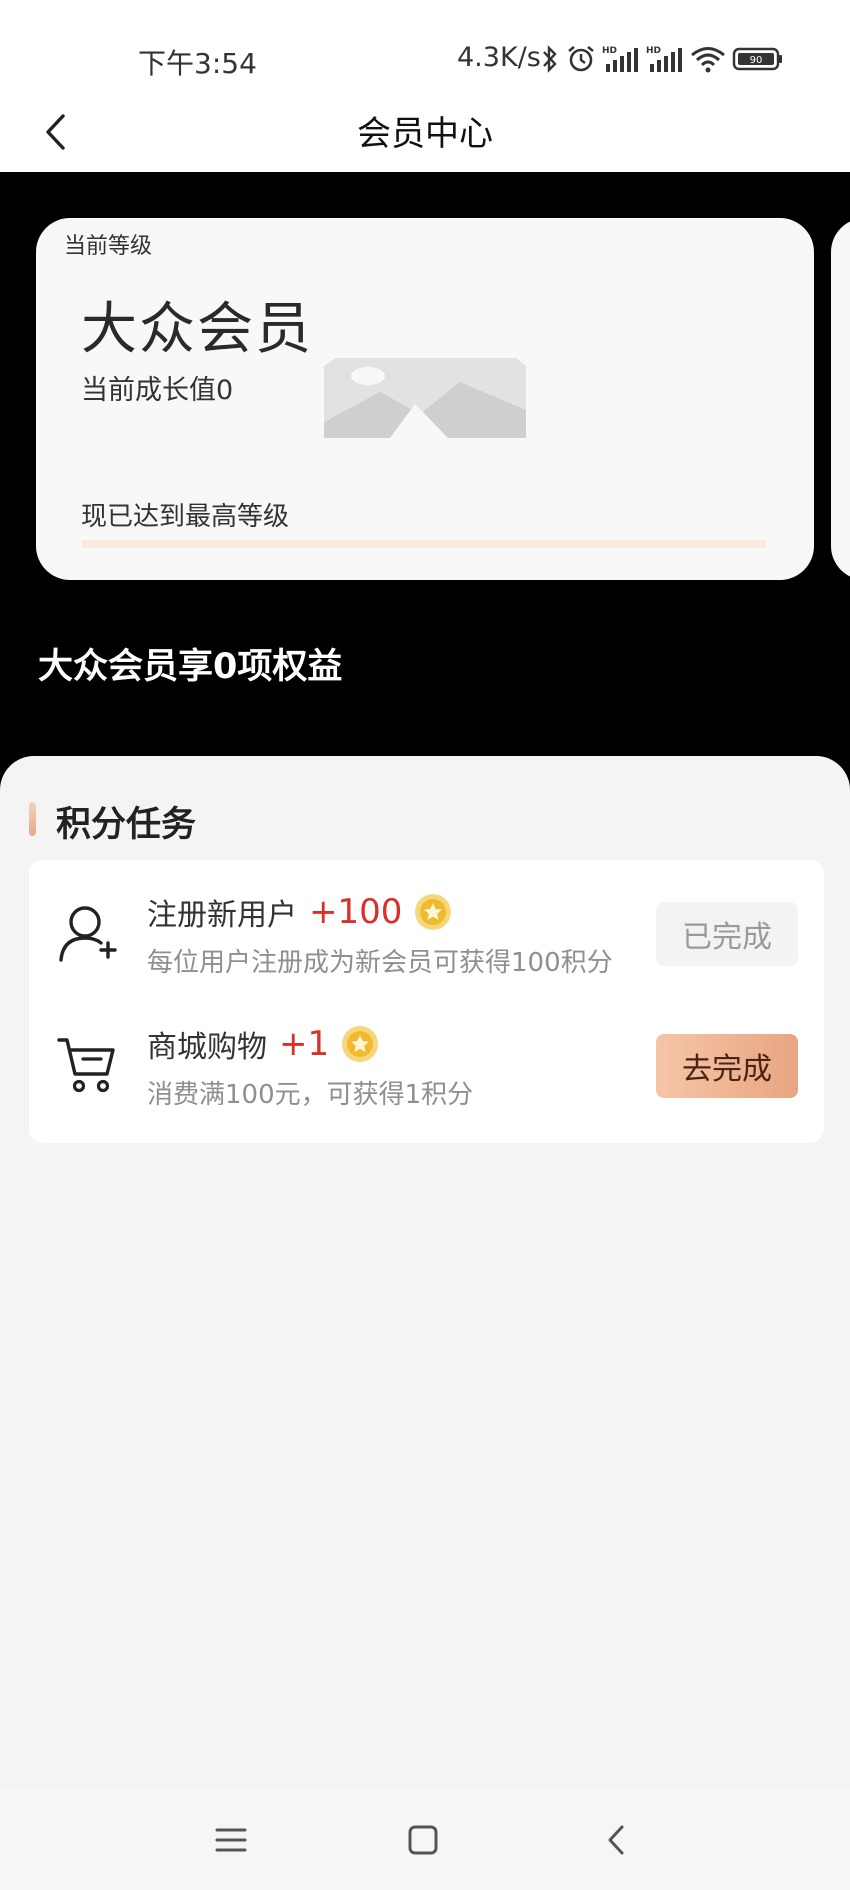  Describe the element at coordinates (356, 912) in the screenshot. I see `task-points: +100` at that location.